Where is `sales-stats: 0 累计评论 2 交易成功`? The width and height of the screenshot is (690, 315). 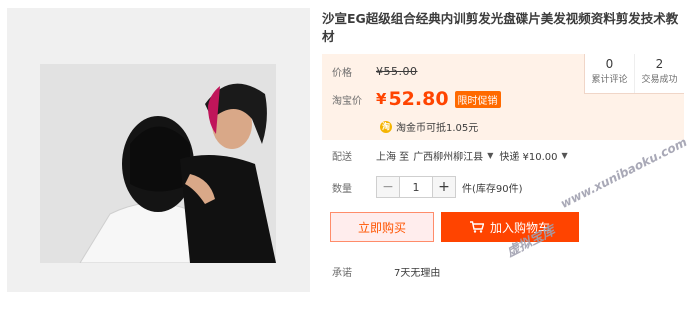 sales-stats: 0 累计评论 2 交易成功 is located at coordinates (634, 74).